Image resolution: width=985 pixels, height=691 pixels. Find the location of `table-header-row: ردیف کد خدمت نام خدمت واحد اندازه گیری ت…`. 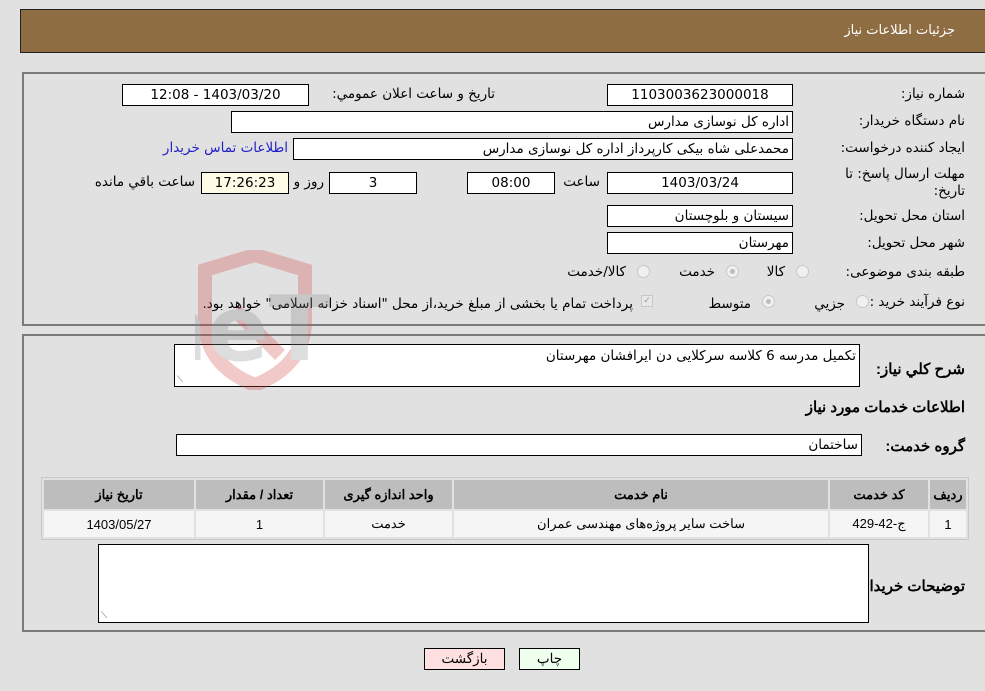

table-header-row: ردیف کد خدمت نام خدمت واحد اندازه گیری ت… is located at coordinates (505, 494).